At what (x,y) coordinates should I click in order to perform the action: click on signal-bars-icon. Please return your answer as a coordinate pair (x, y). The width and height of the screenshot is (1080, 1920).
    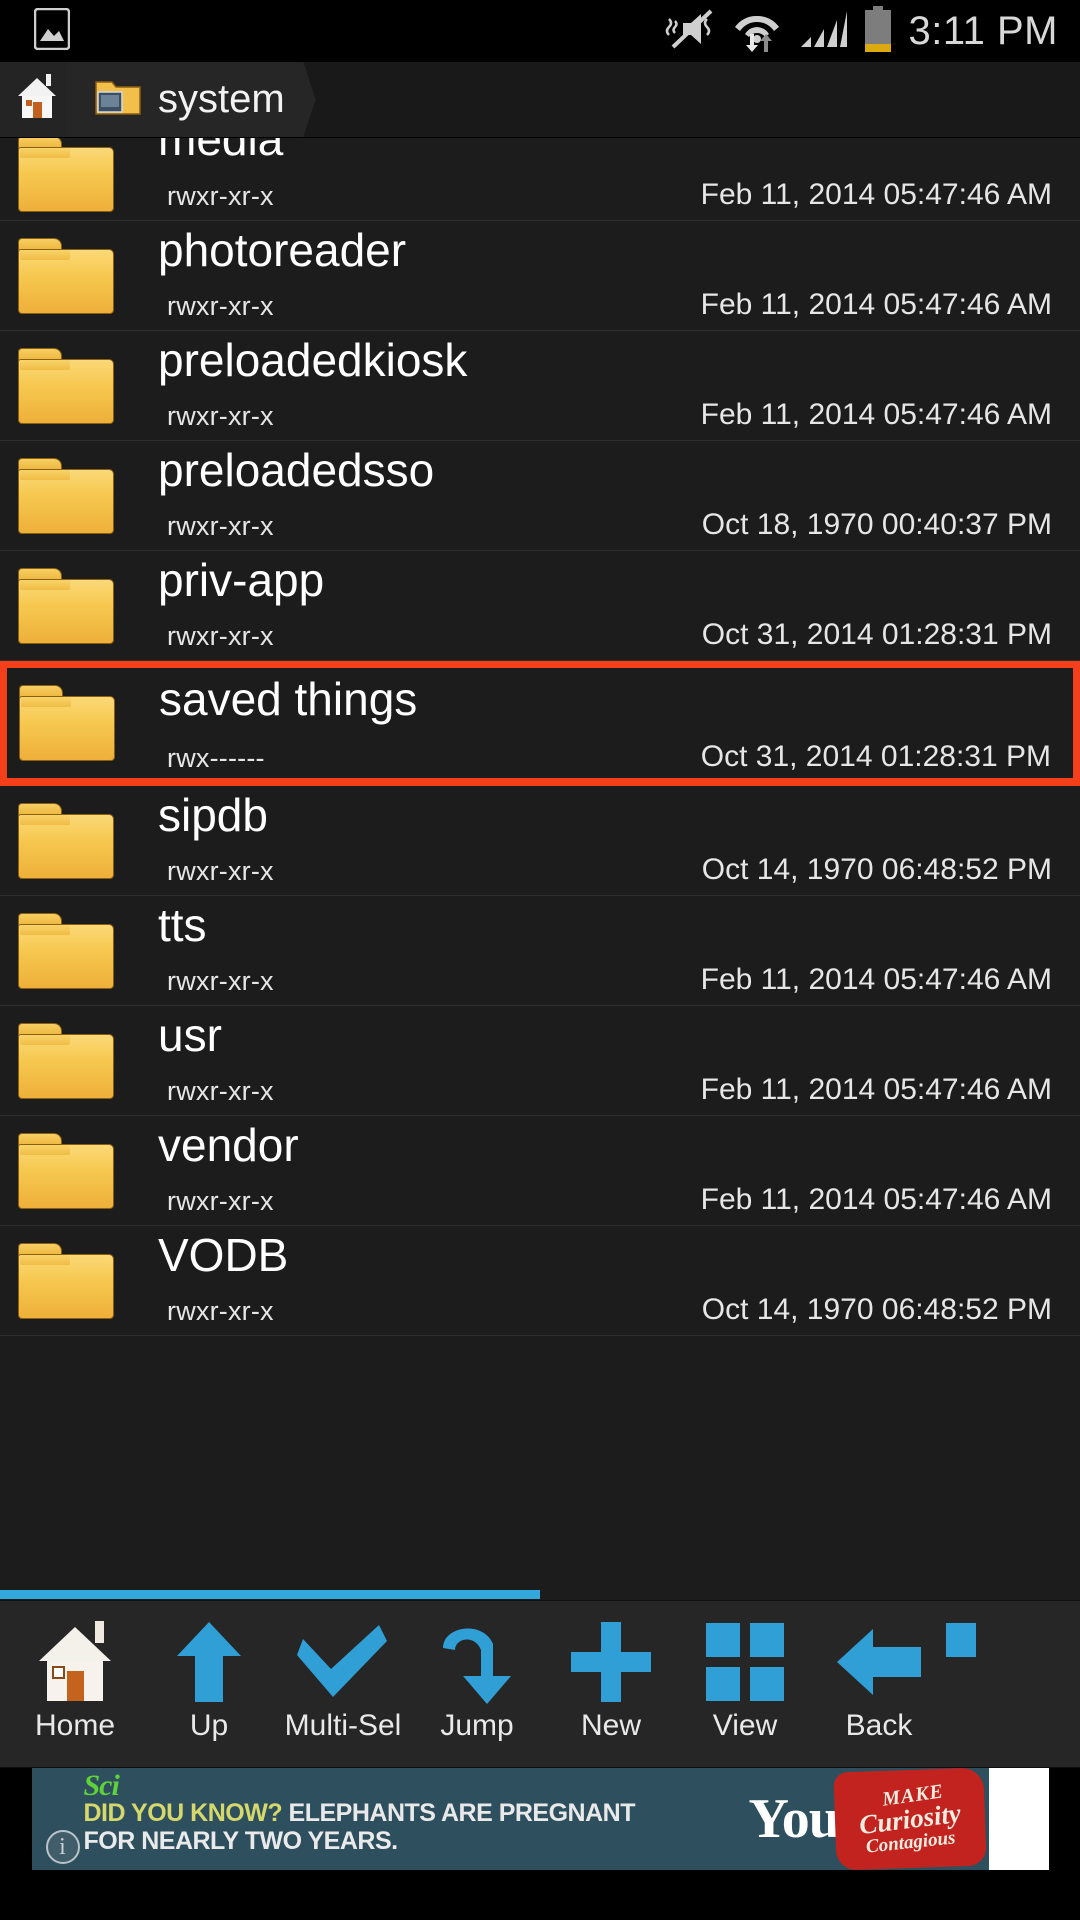
    Looking at the image, I should click on (822, 31).